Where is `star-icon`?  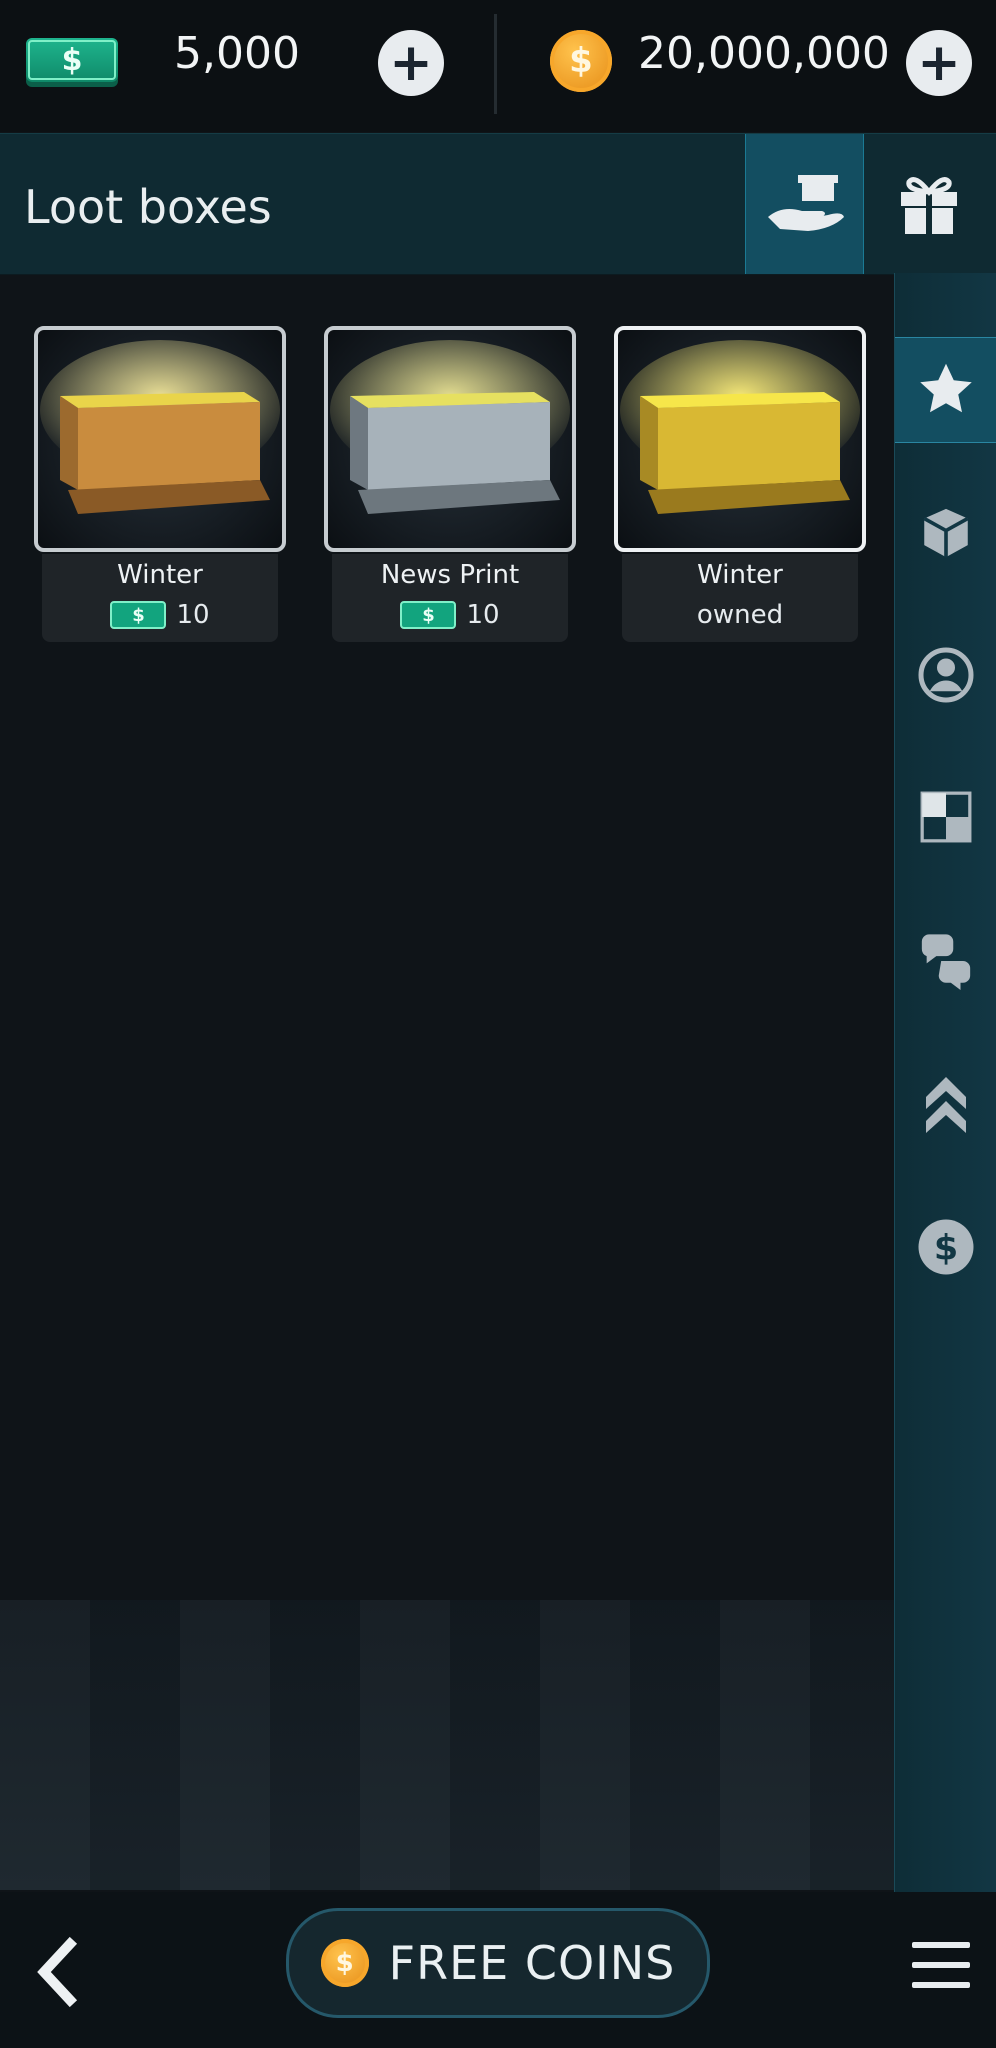 star-icon is located at coordinates (946, 388).